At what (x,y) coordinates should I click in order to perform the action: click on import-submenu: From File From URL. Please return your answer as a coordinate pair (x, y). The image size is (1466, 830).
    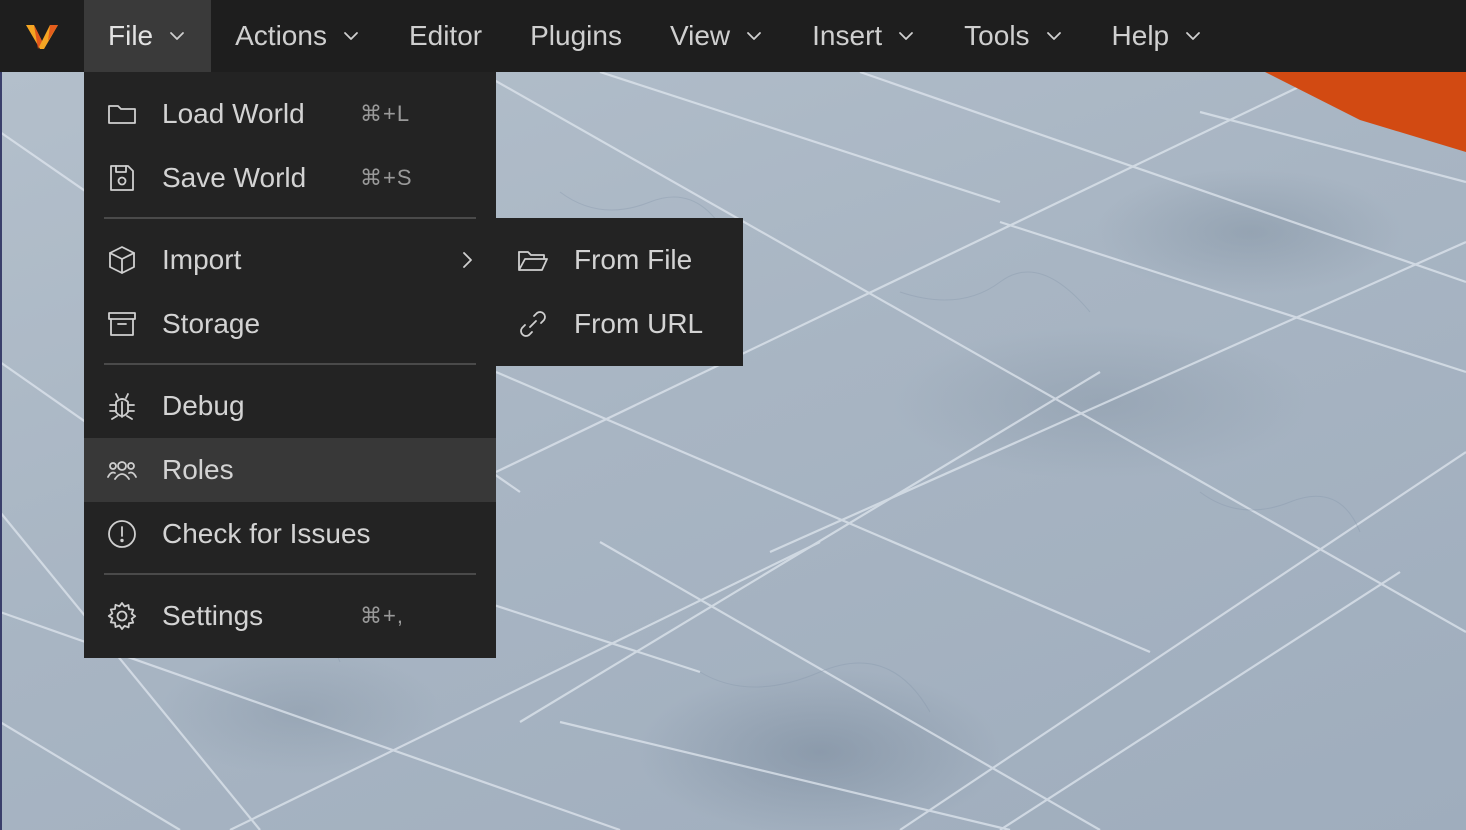
    Looking at the image, I should click on (619, 292).